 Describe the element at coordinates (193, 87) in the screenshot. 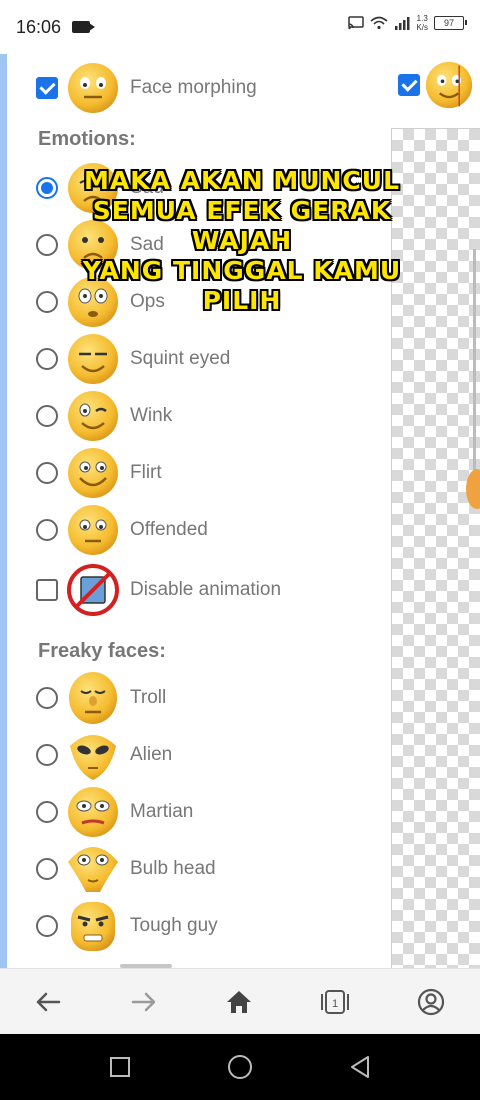

I see `face-morphing-label: Face morphing` at that location.